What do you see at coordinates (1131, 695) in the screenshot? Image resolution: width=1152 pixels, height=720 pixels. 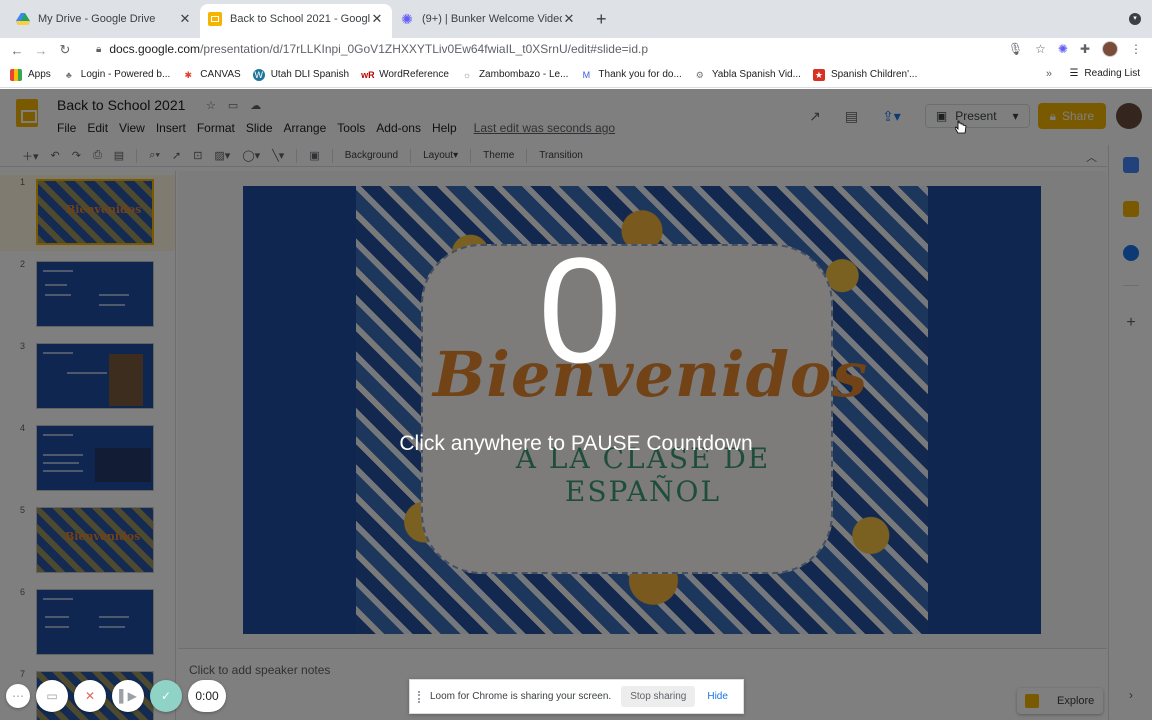 I see `expand-panel-icon: ›` at bounding box center [1131, 695].